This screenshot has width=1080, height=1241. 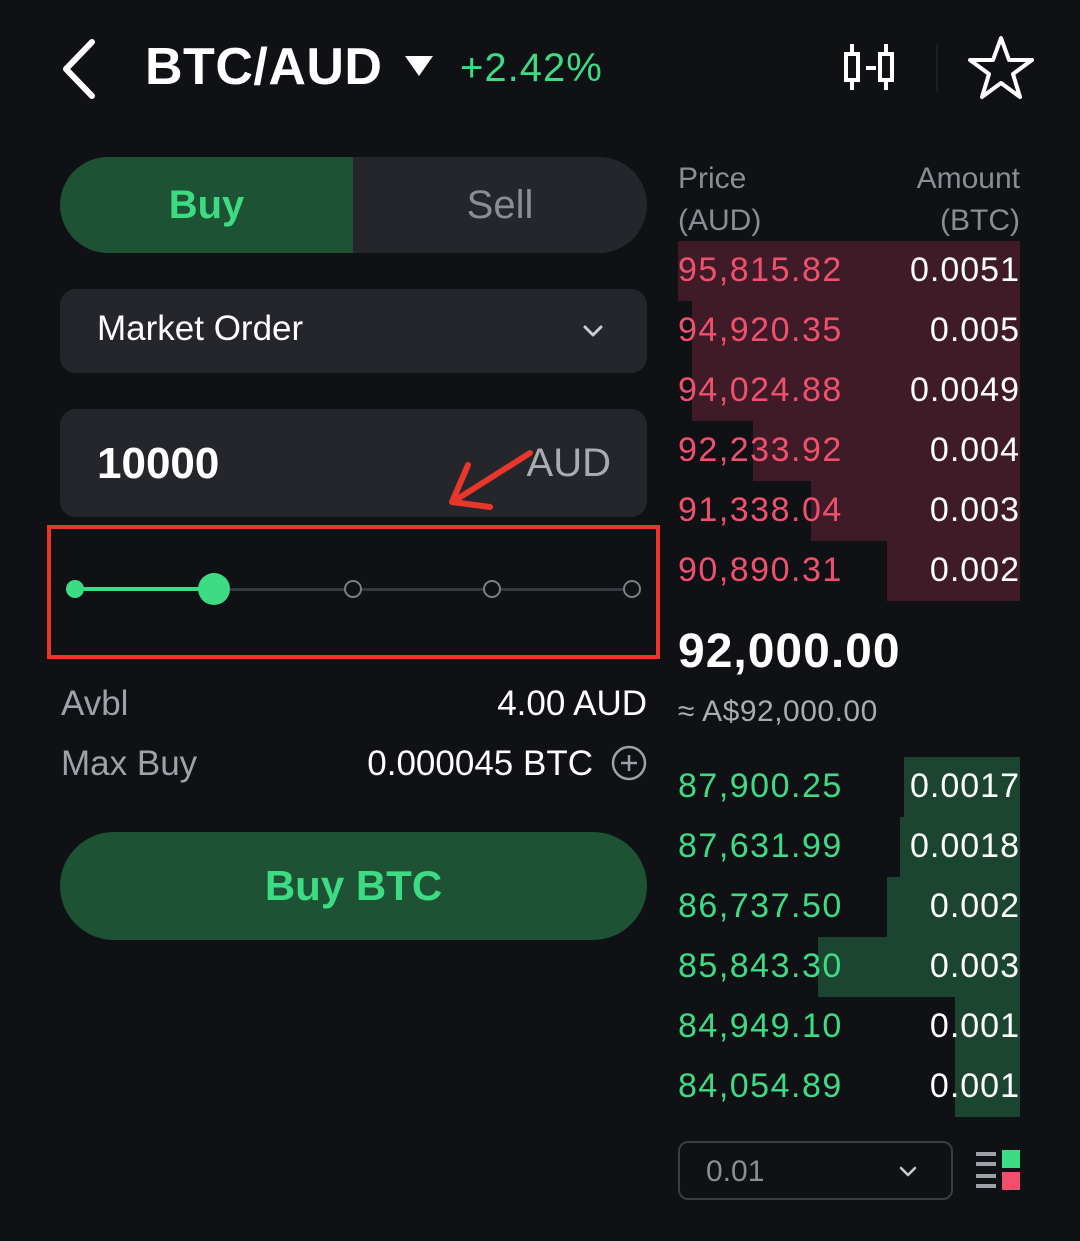 I want to click on ask-price: 92,233.92, so click(x=760, y=450).